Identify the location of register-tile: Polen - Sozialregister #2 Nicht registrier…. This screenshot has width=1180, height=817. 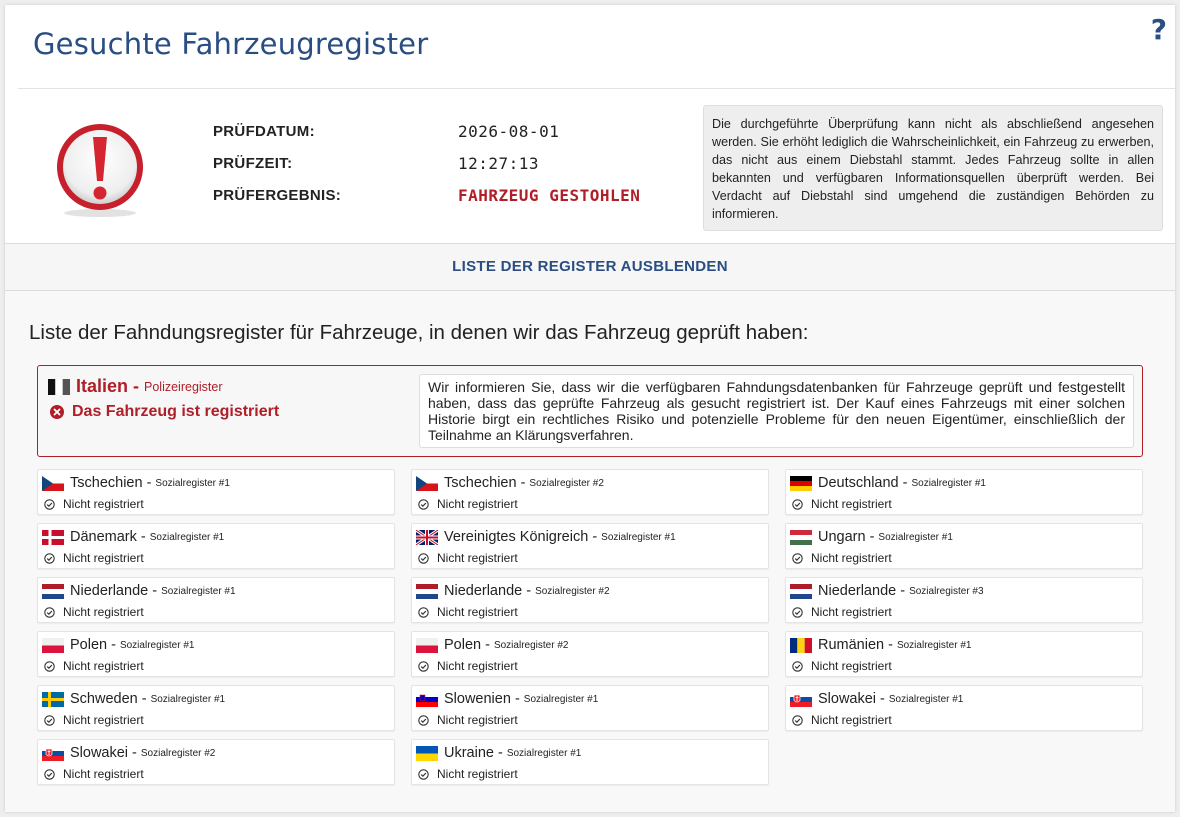
(590, 654).